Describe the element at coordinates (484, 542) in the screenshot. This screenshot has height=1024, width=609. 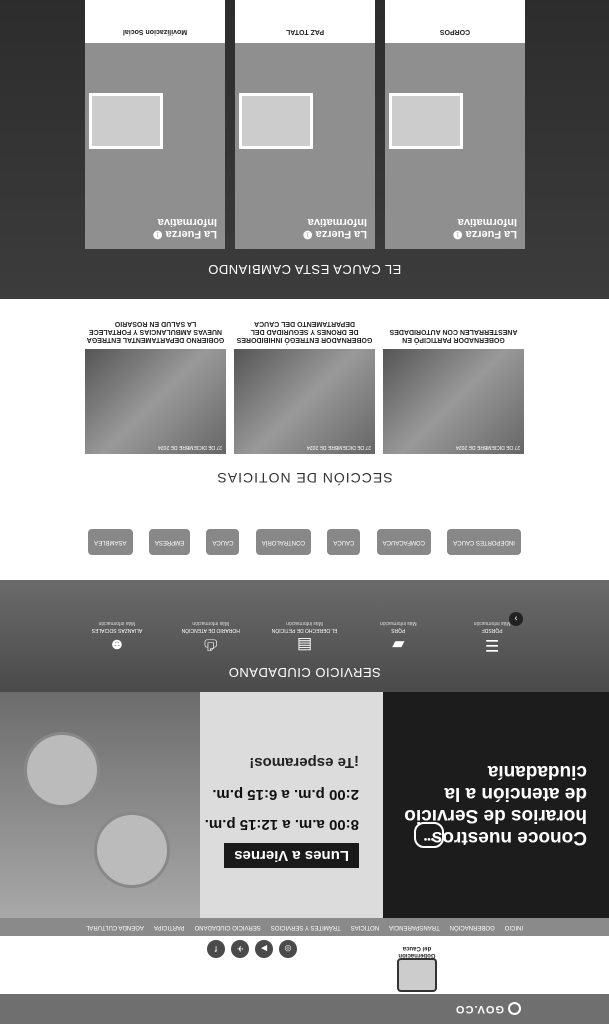
I see `aliado-logo: INDEPORTES CAUCA` at that location.